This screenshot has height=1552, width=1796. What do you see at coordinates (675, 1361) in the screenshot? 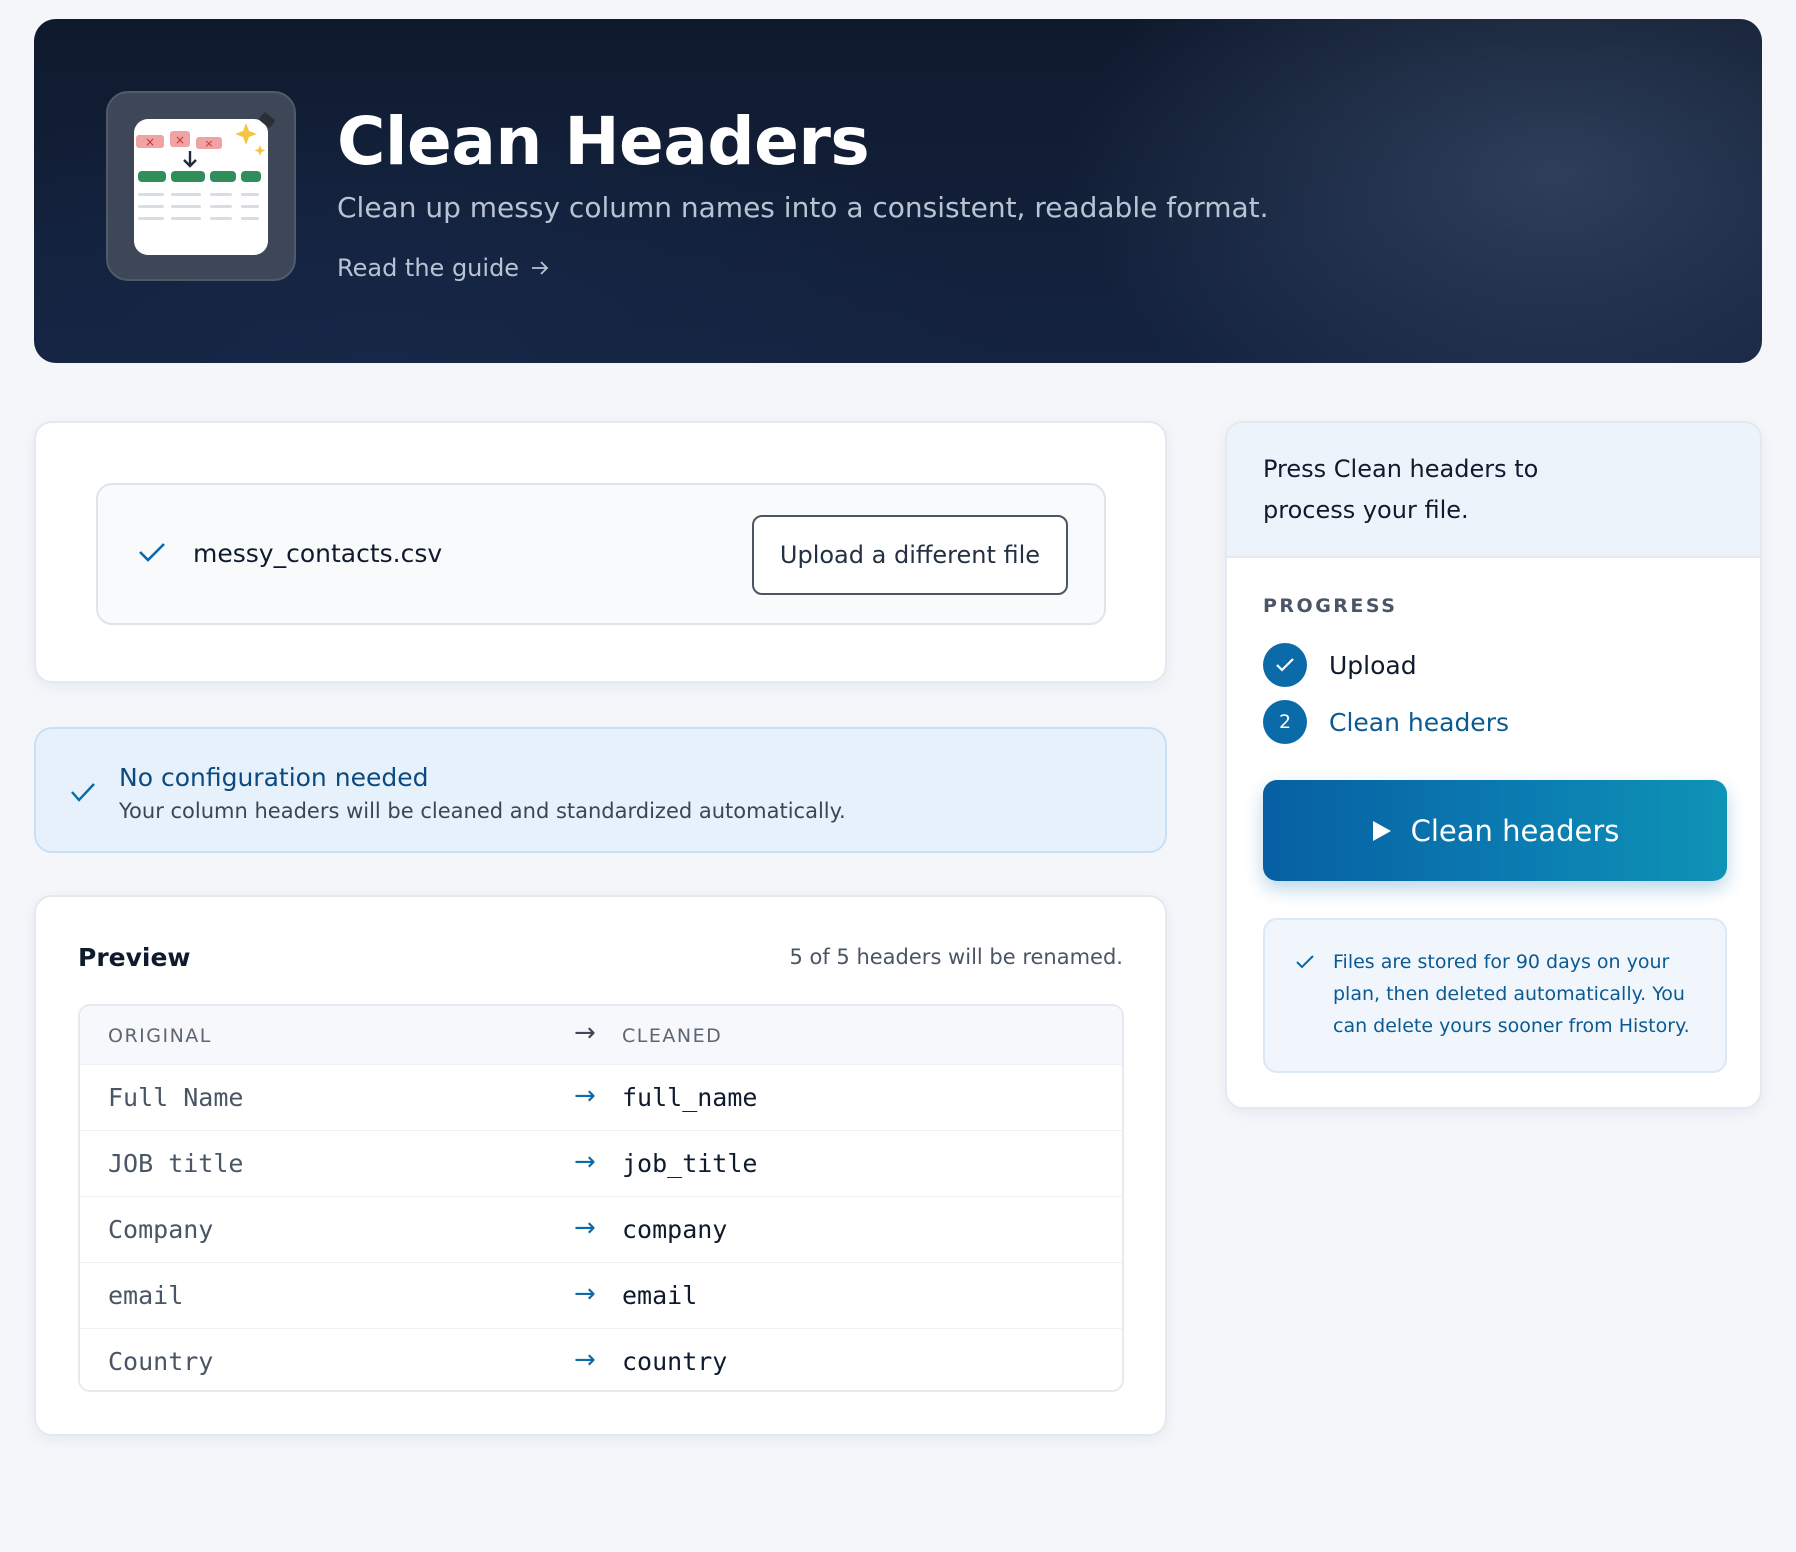
I see `cleaned-header: country` at bounding box center [675, 1361].